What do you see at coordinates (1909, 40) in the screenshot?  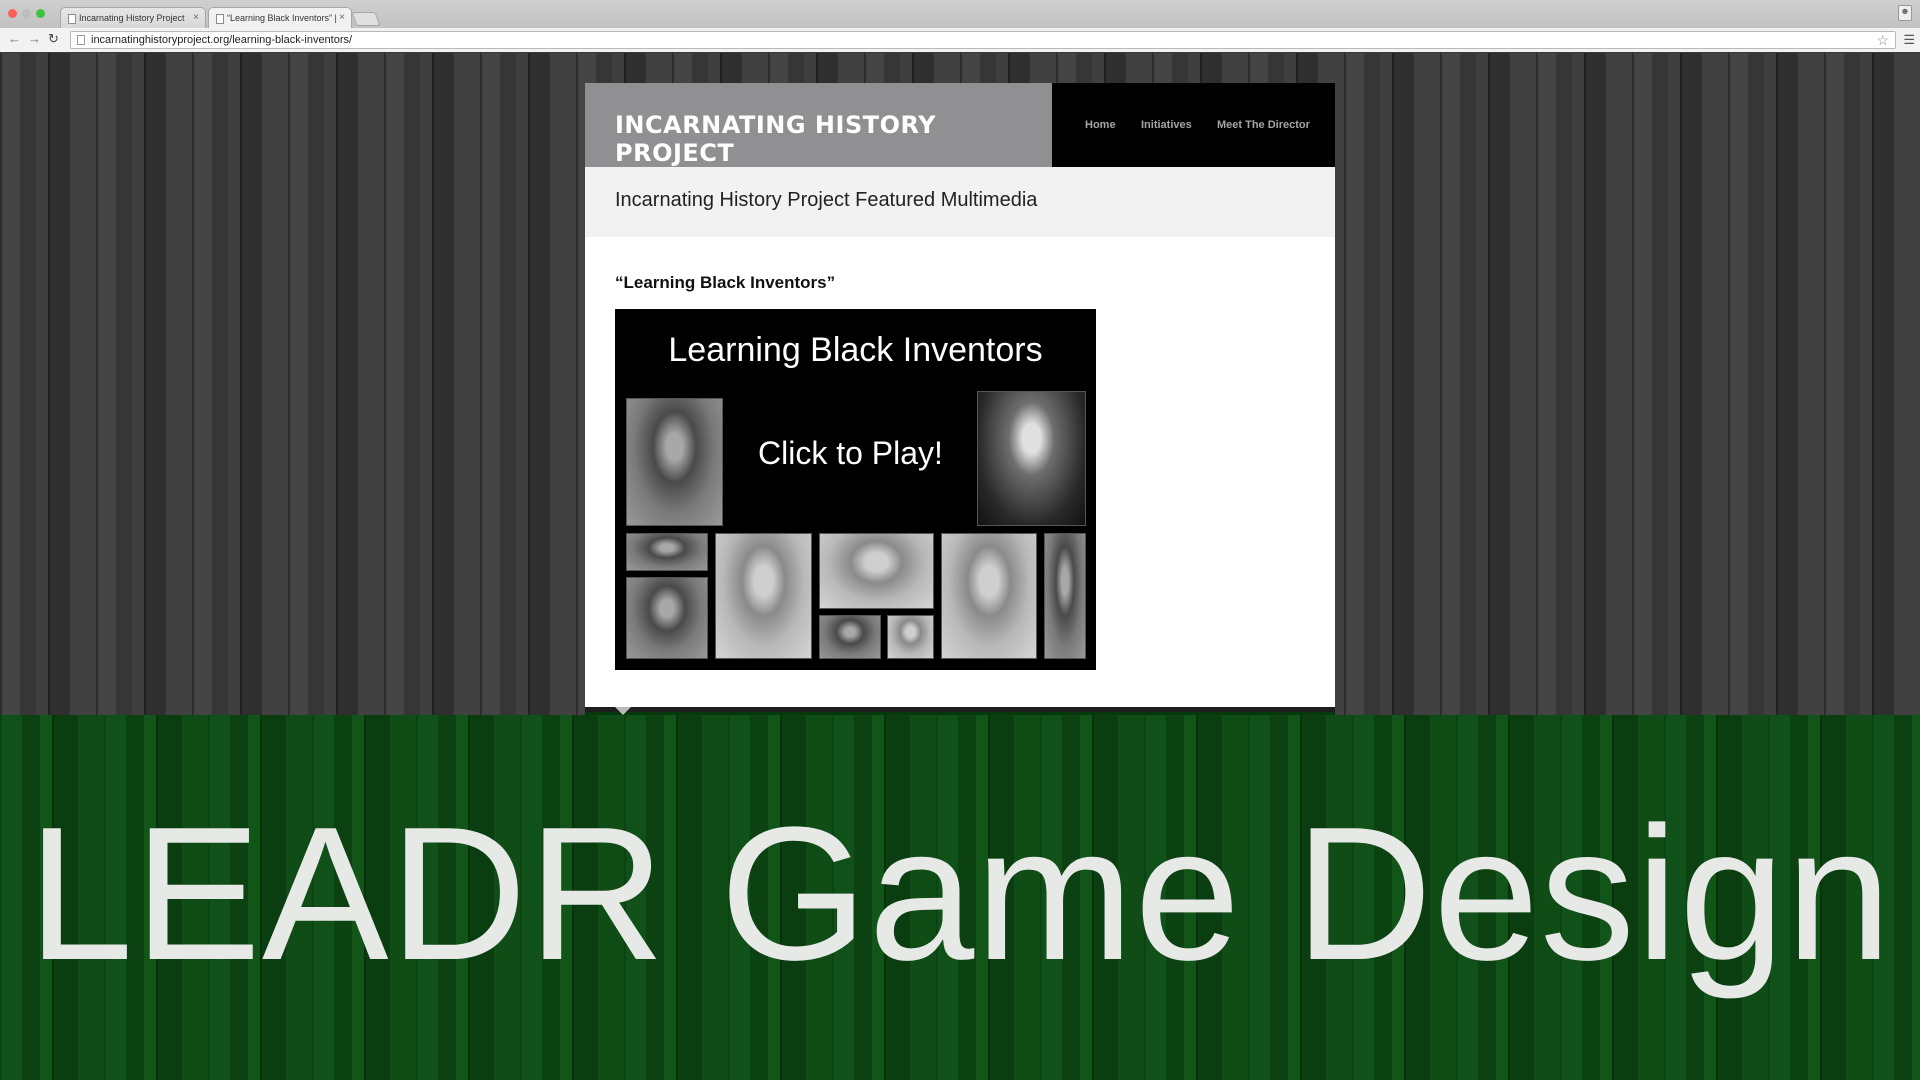 I see `menu-icon: ☰` at bounding box center [1909, 40].